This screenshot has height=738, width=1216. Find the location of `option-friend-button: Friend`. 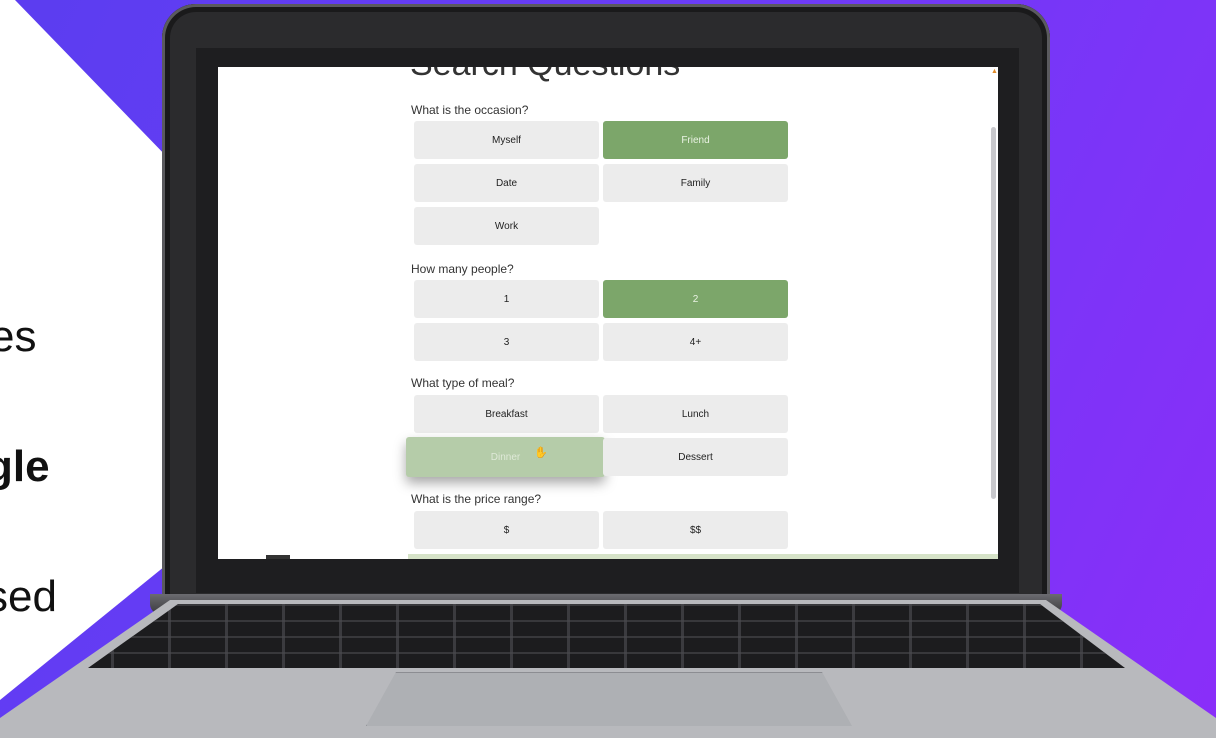

option-friend-button: Friend is located at coordinates (695, 140).